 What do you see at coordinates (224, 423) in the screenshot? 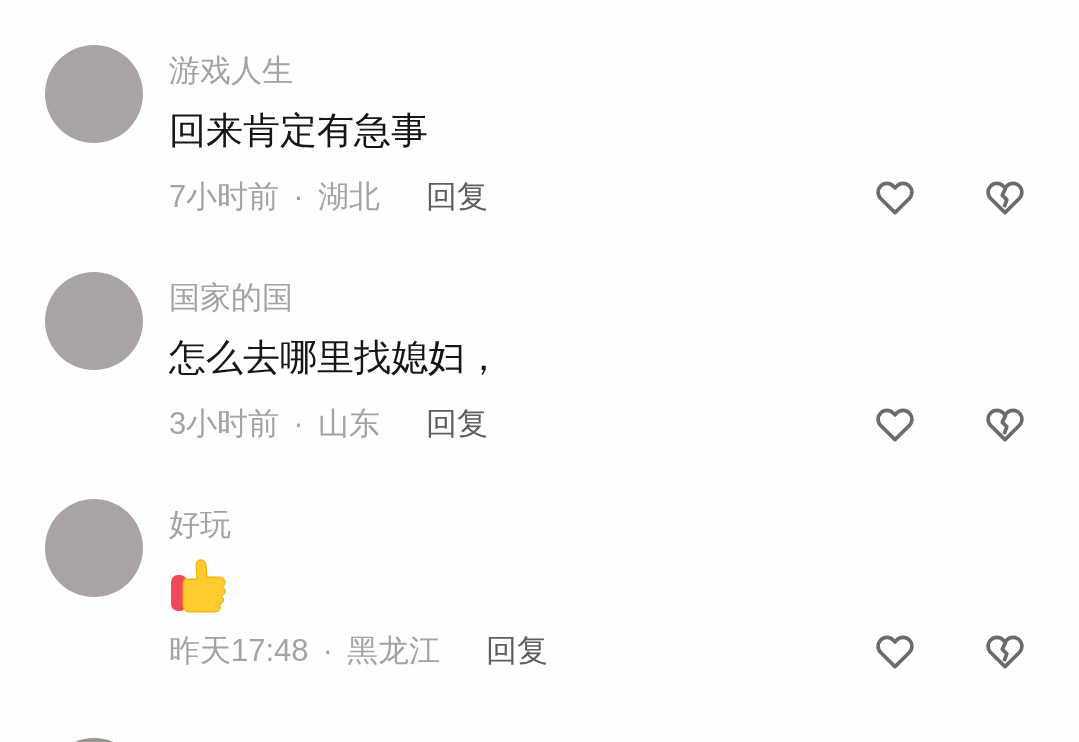
I see `comment-time: 3小时前` at bounding box center [224, 423].